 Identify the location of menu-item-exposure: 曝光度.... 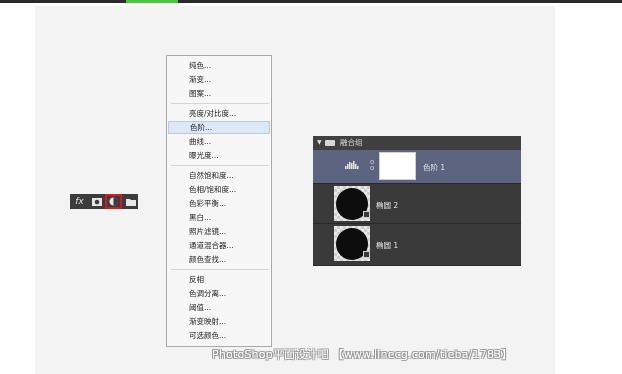
(219, 155).